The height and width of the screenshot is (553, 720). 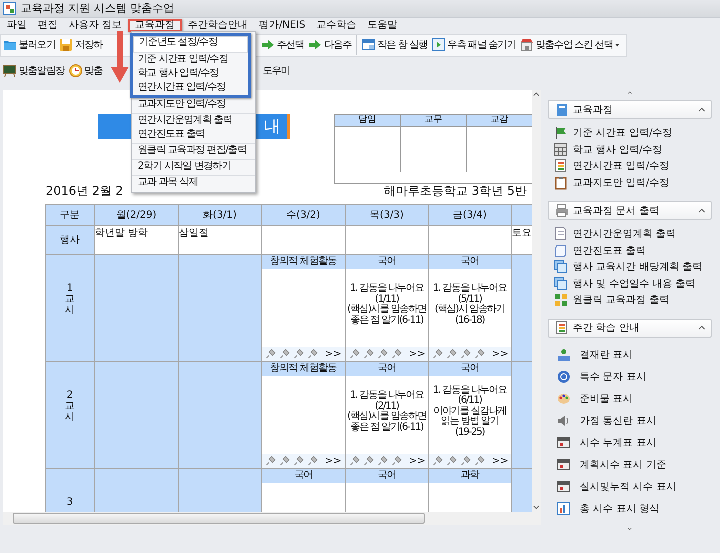 What do you see at coordinates (369, 45) in the screenshot?
I see `window-icon` at bounding box center [369, 45].